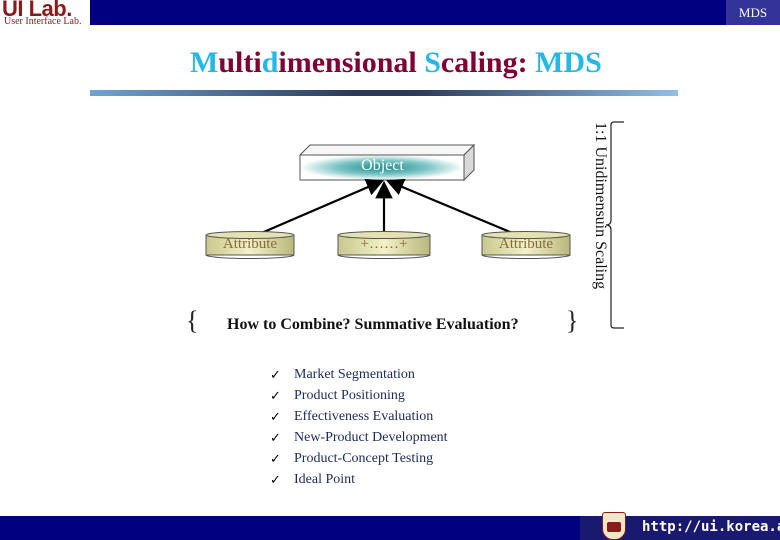  I want to click on list-item: ✓ Effectiveness Evaluation, so click(359, 416).